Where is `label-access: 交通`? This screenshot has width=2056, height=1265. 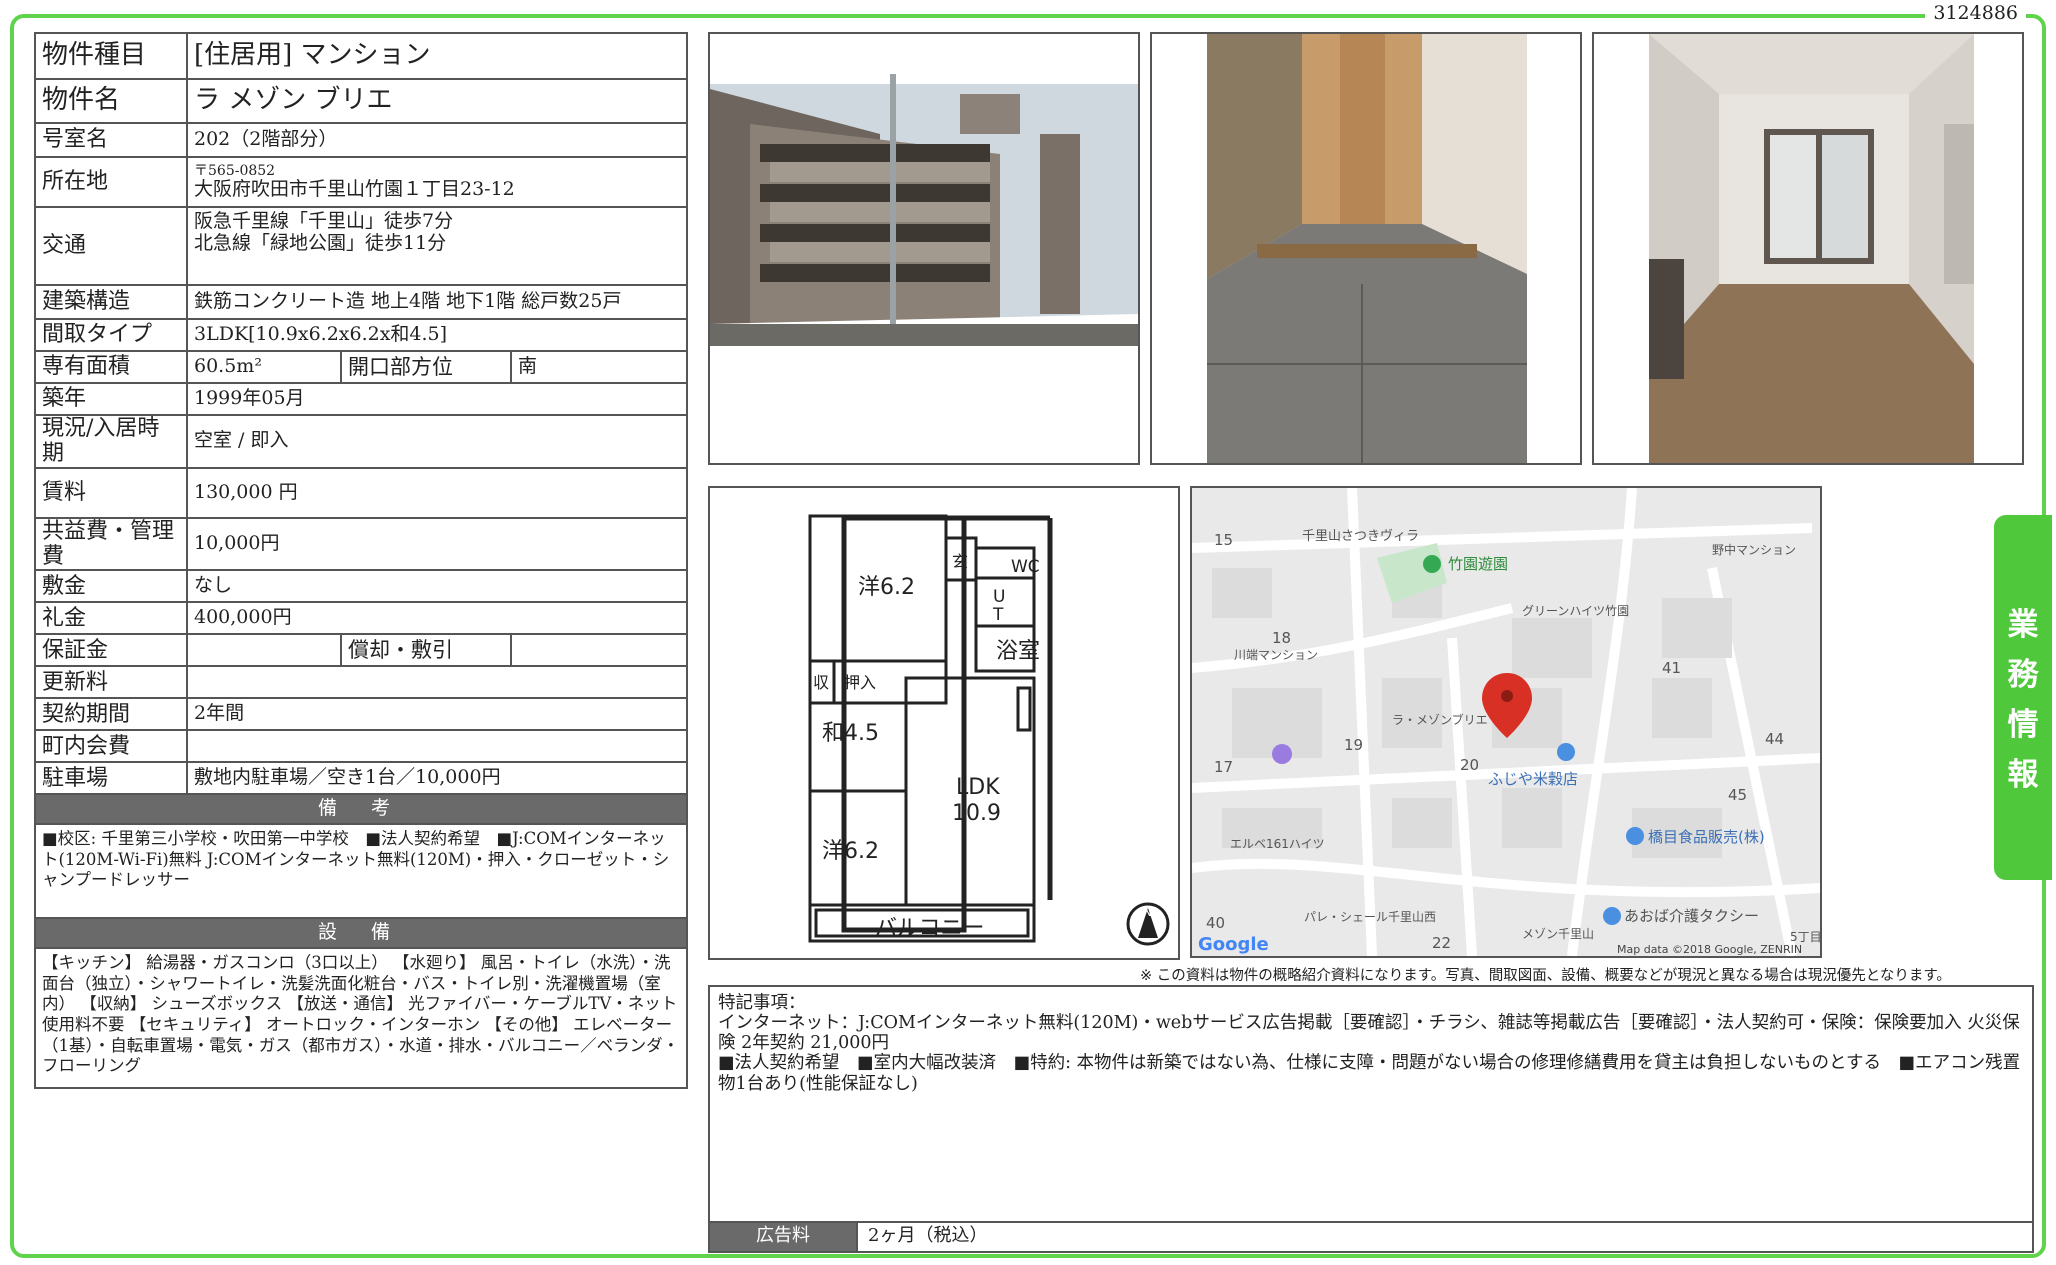
label-access: 交通 is located at coordinates (111, 246).